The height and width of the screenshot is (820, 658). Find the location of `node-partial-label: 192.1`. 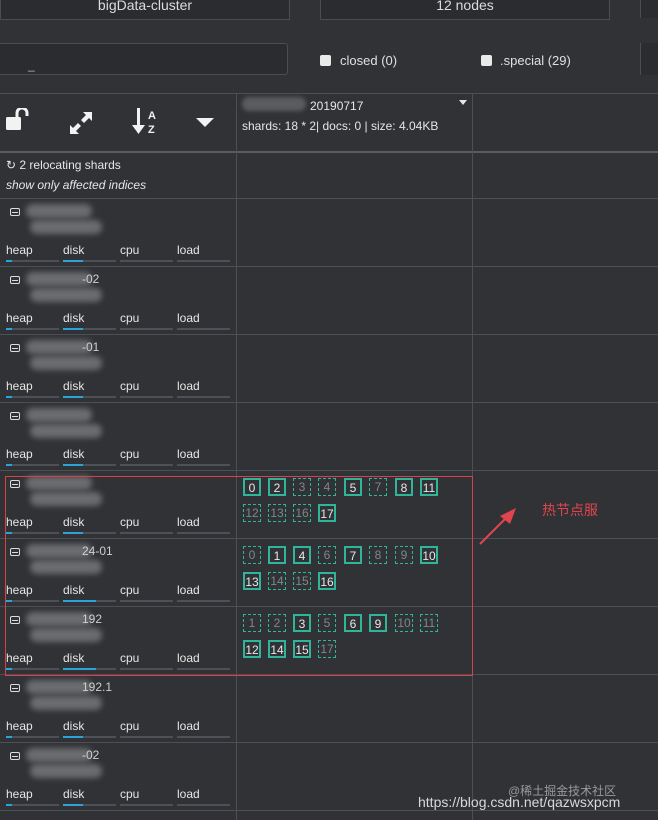

node-partial-label: 192.1 is located at coordinates (97, 687).